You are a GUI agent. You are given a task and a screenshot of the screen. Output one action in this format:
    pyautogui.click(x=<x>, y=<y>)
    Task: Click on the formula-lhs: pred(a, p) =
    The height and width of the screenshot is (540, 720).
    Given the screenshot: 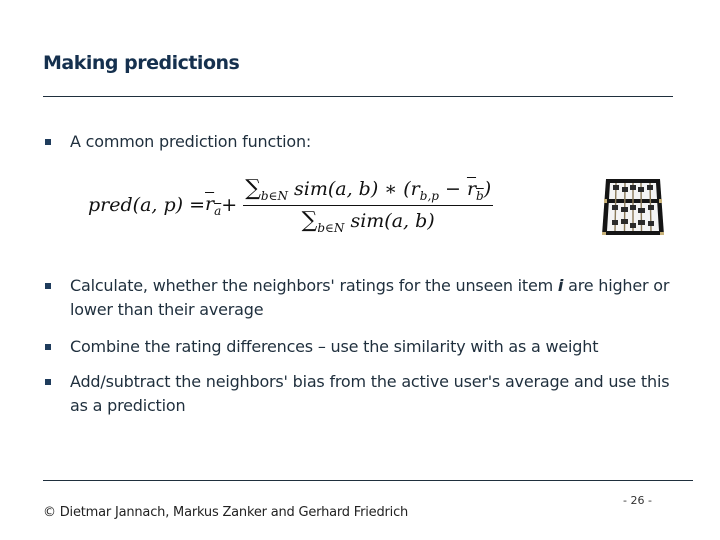 What is the action you would take?
    pyautogui.click(x=147, y=205)
    